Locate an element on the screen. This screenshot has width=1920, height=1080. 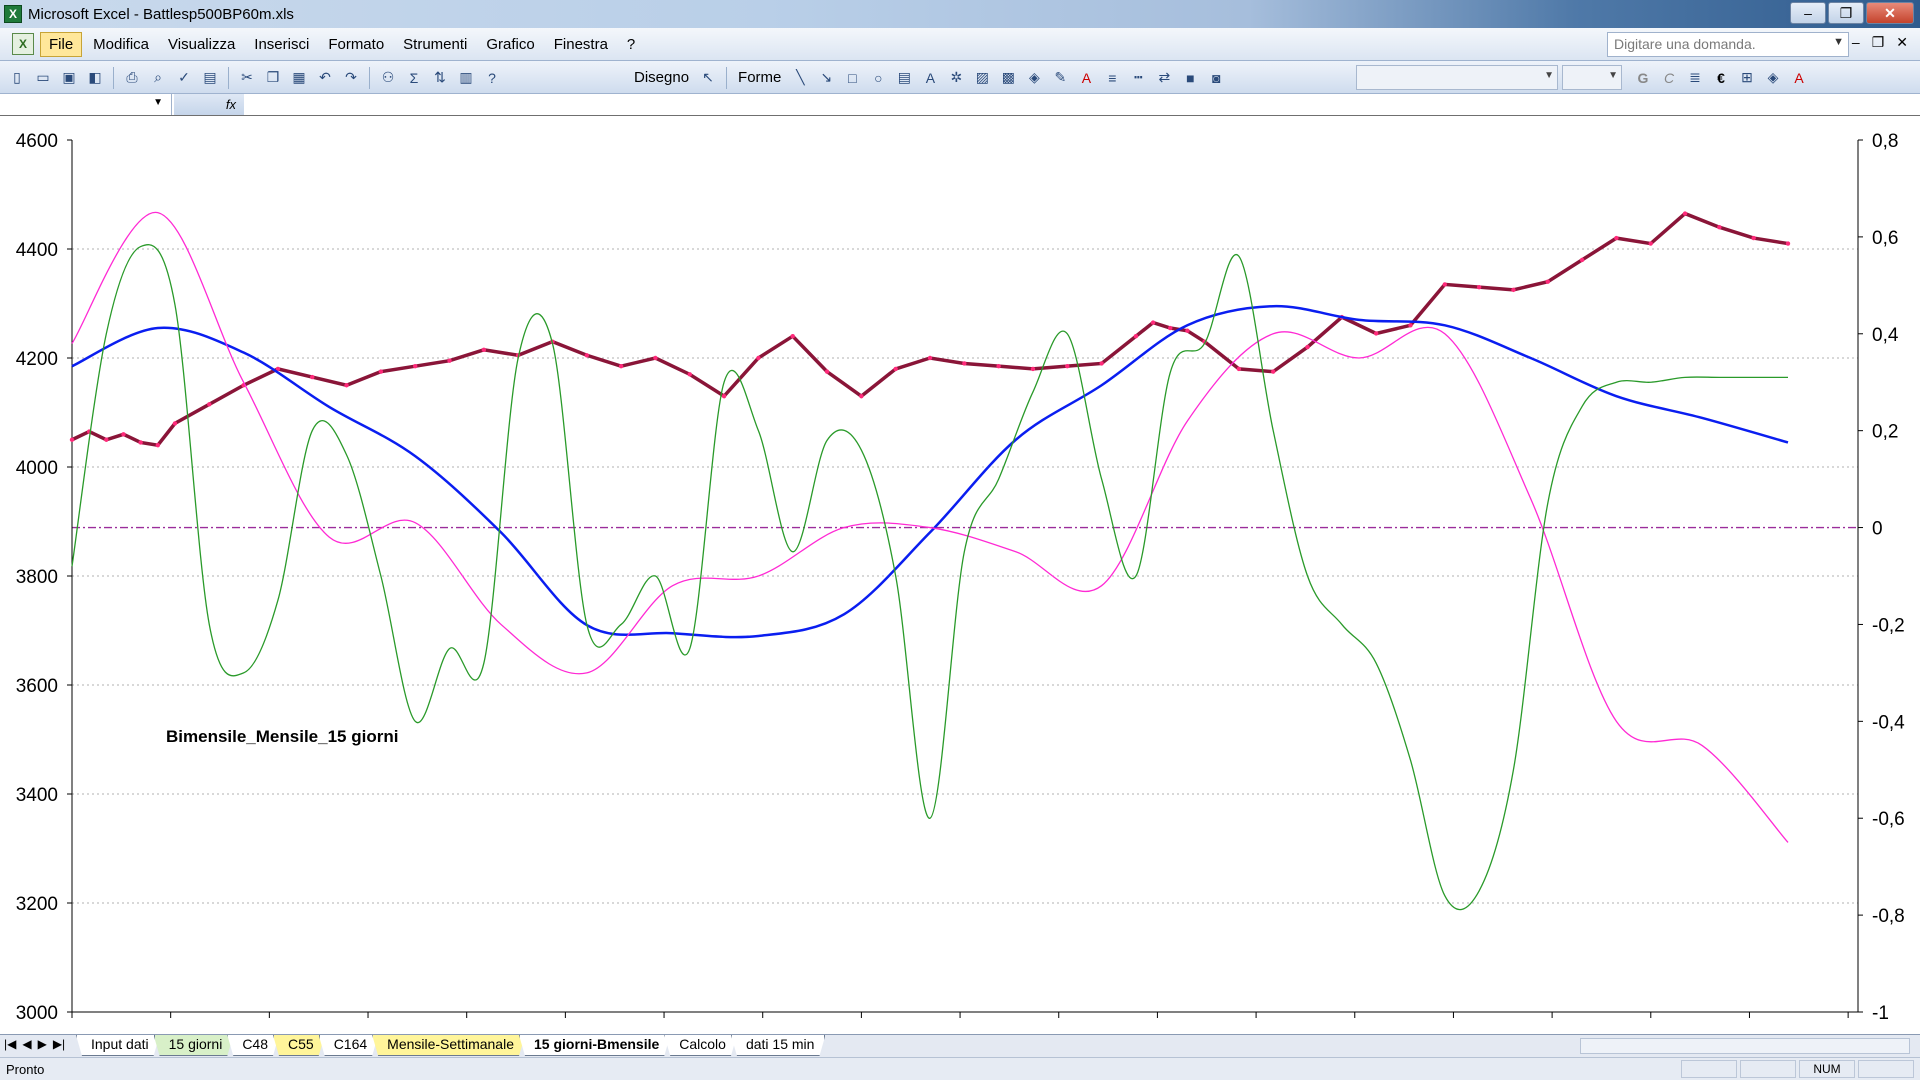
wordart-icon: A is located at coordinates (930, 78).